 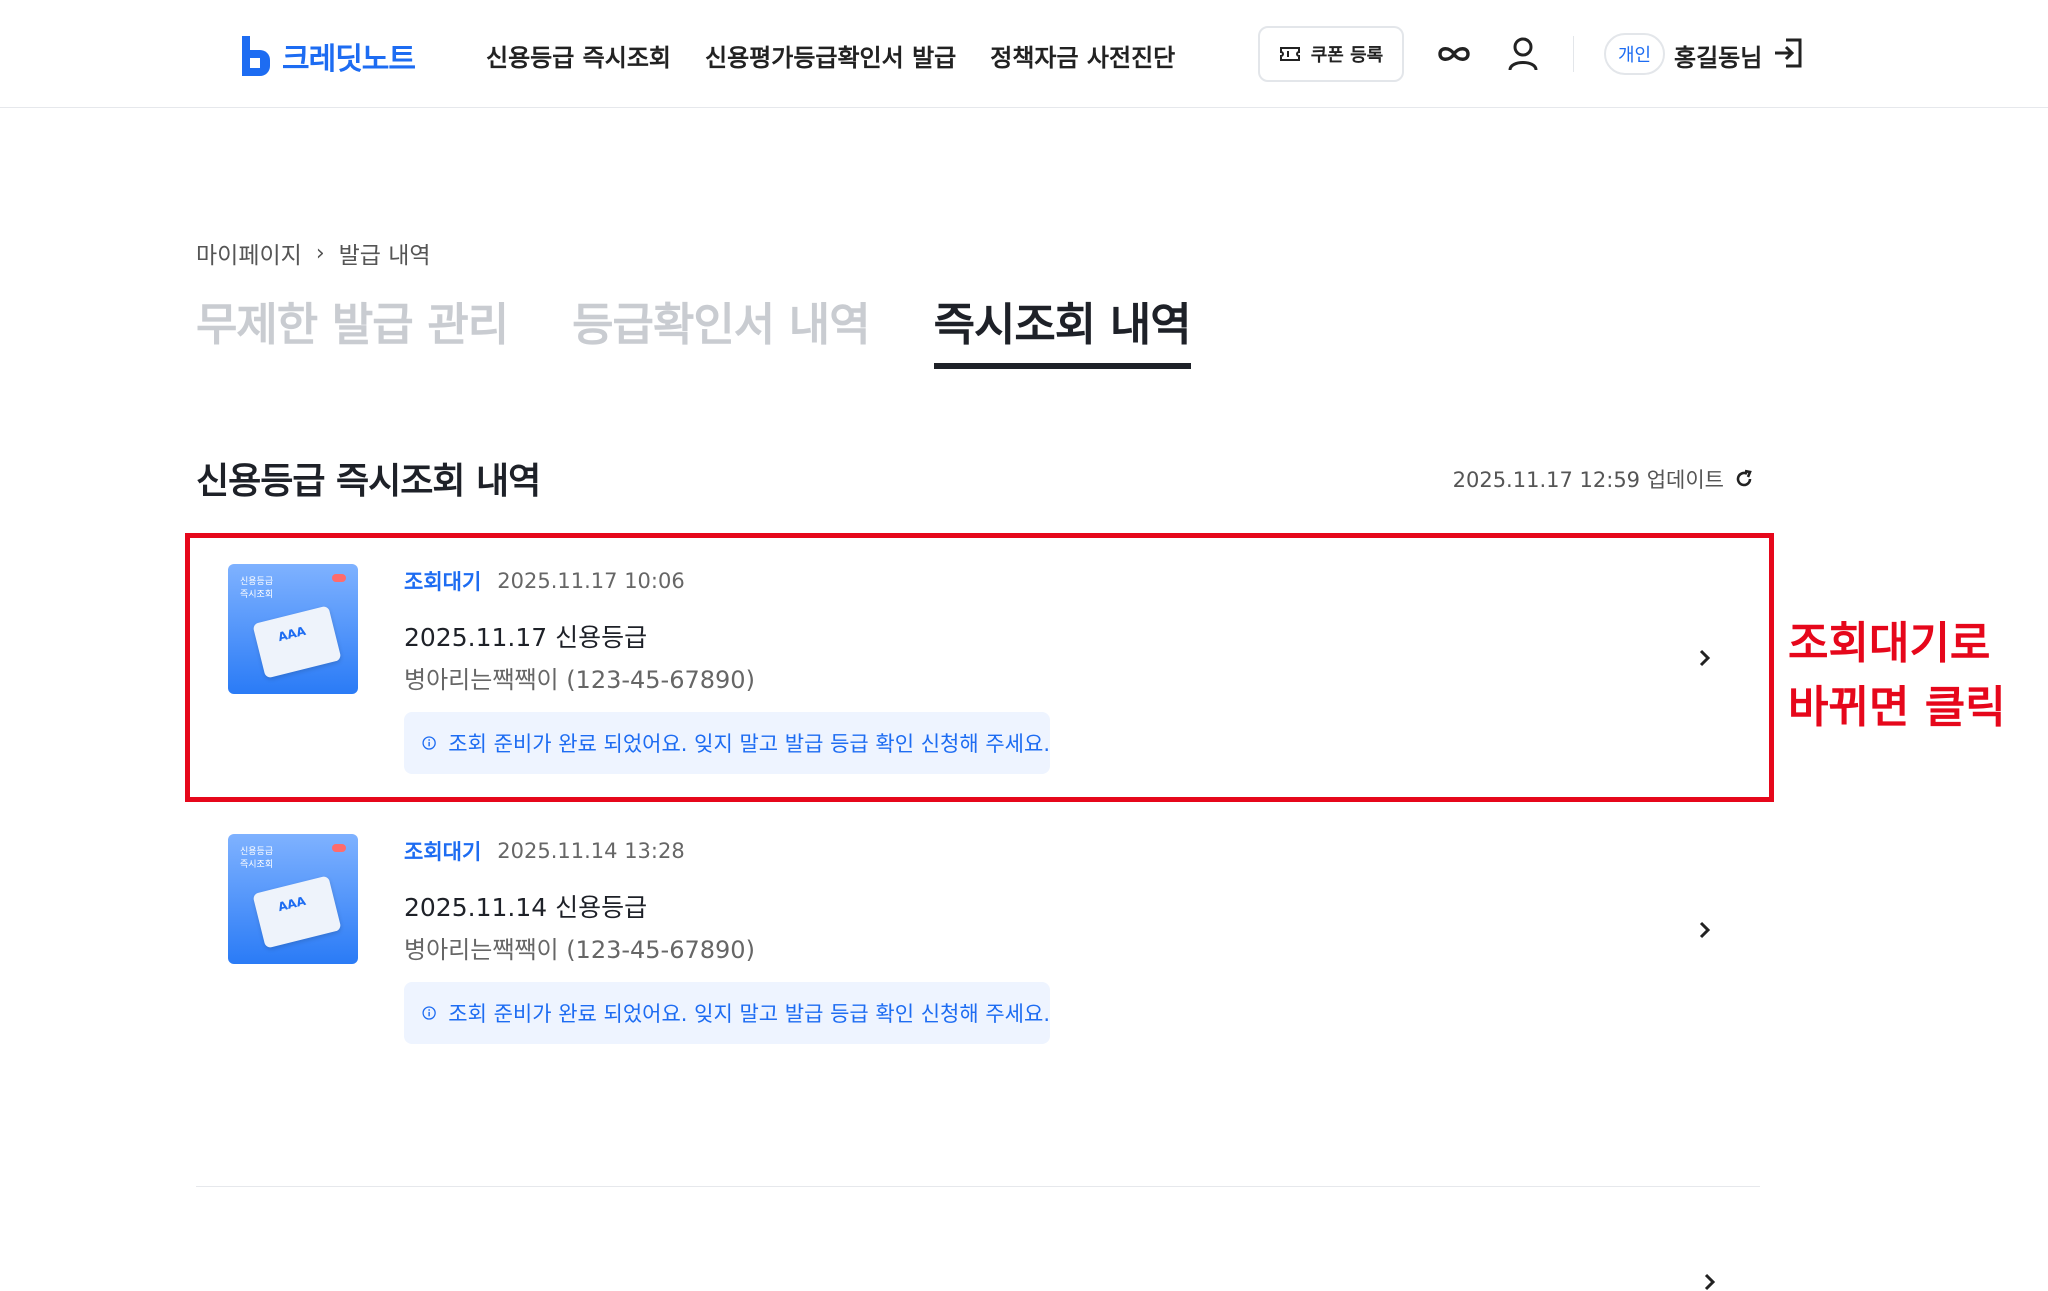 What do you see at coordinates (721, 328) in the screenshot?
I see `tab-certificate-history: 등급확인서 내역` at bounding box center [721, 328].